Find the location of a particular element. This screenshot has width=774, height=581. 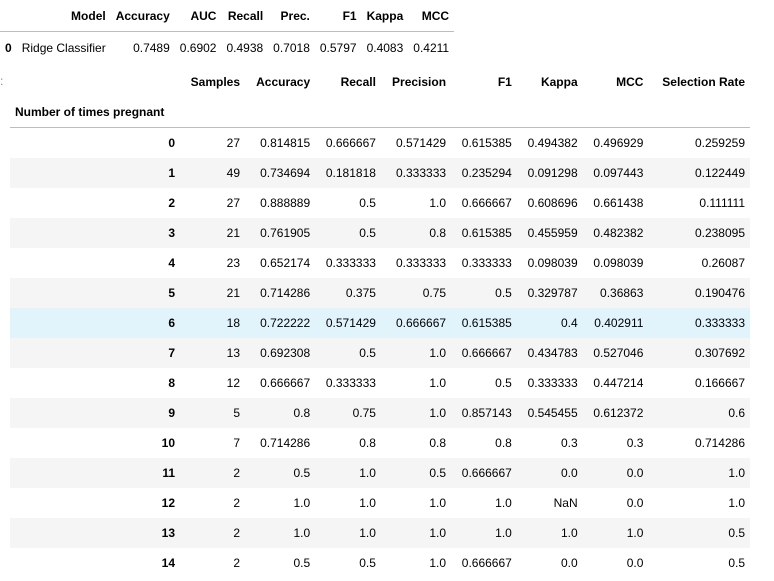

column-header: Recall is located at coordinates (358, 82).